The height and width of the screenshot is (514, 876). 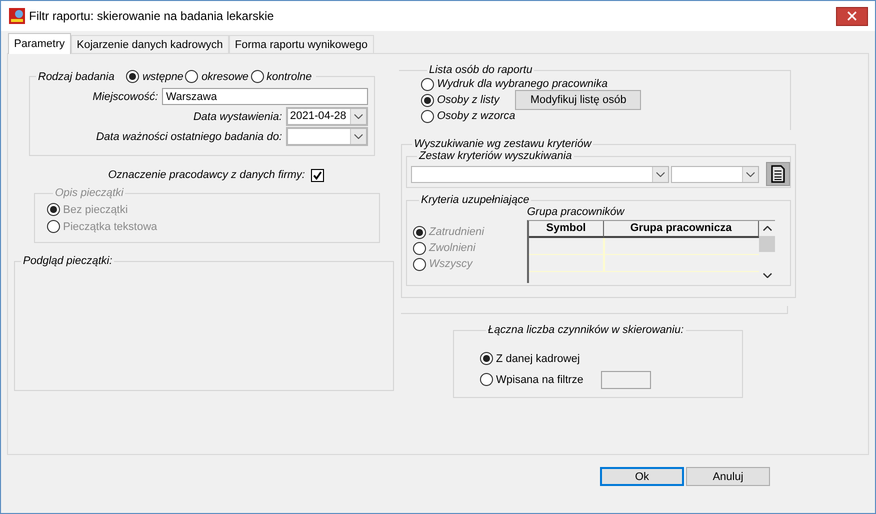 I want to click on document-icon, so click(x=778, y=174).